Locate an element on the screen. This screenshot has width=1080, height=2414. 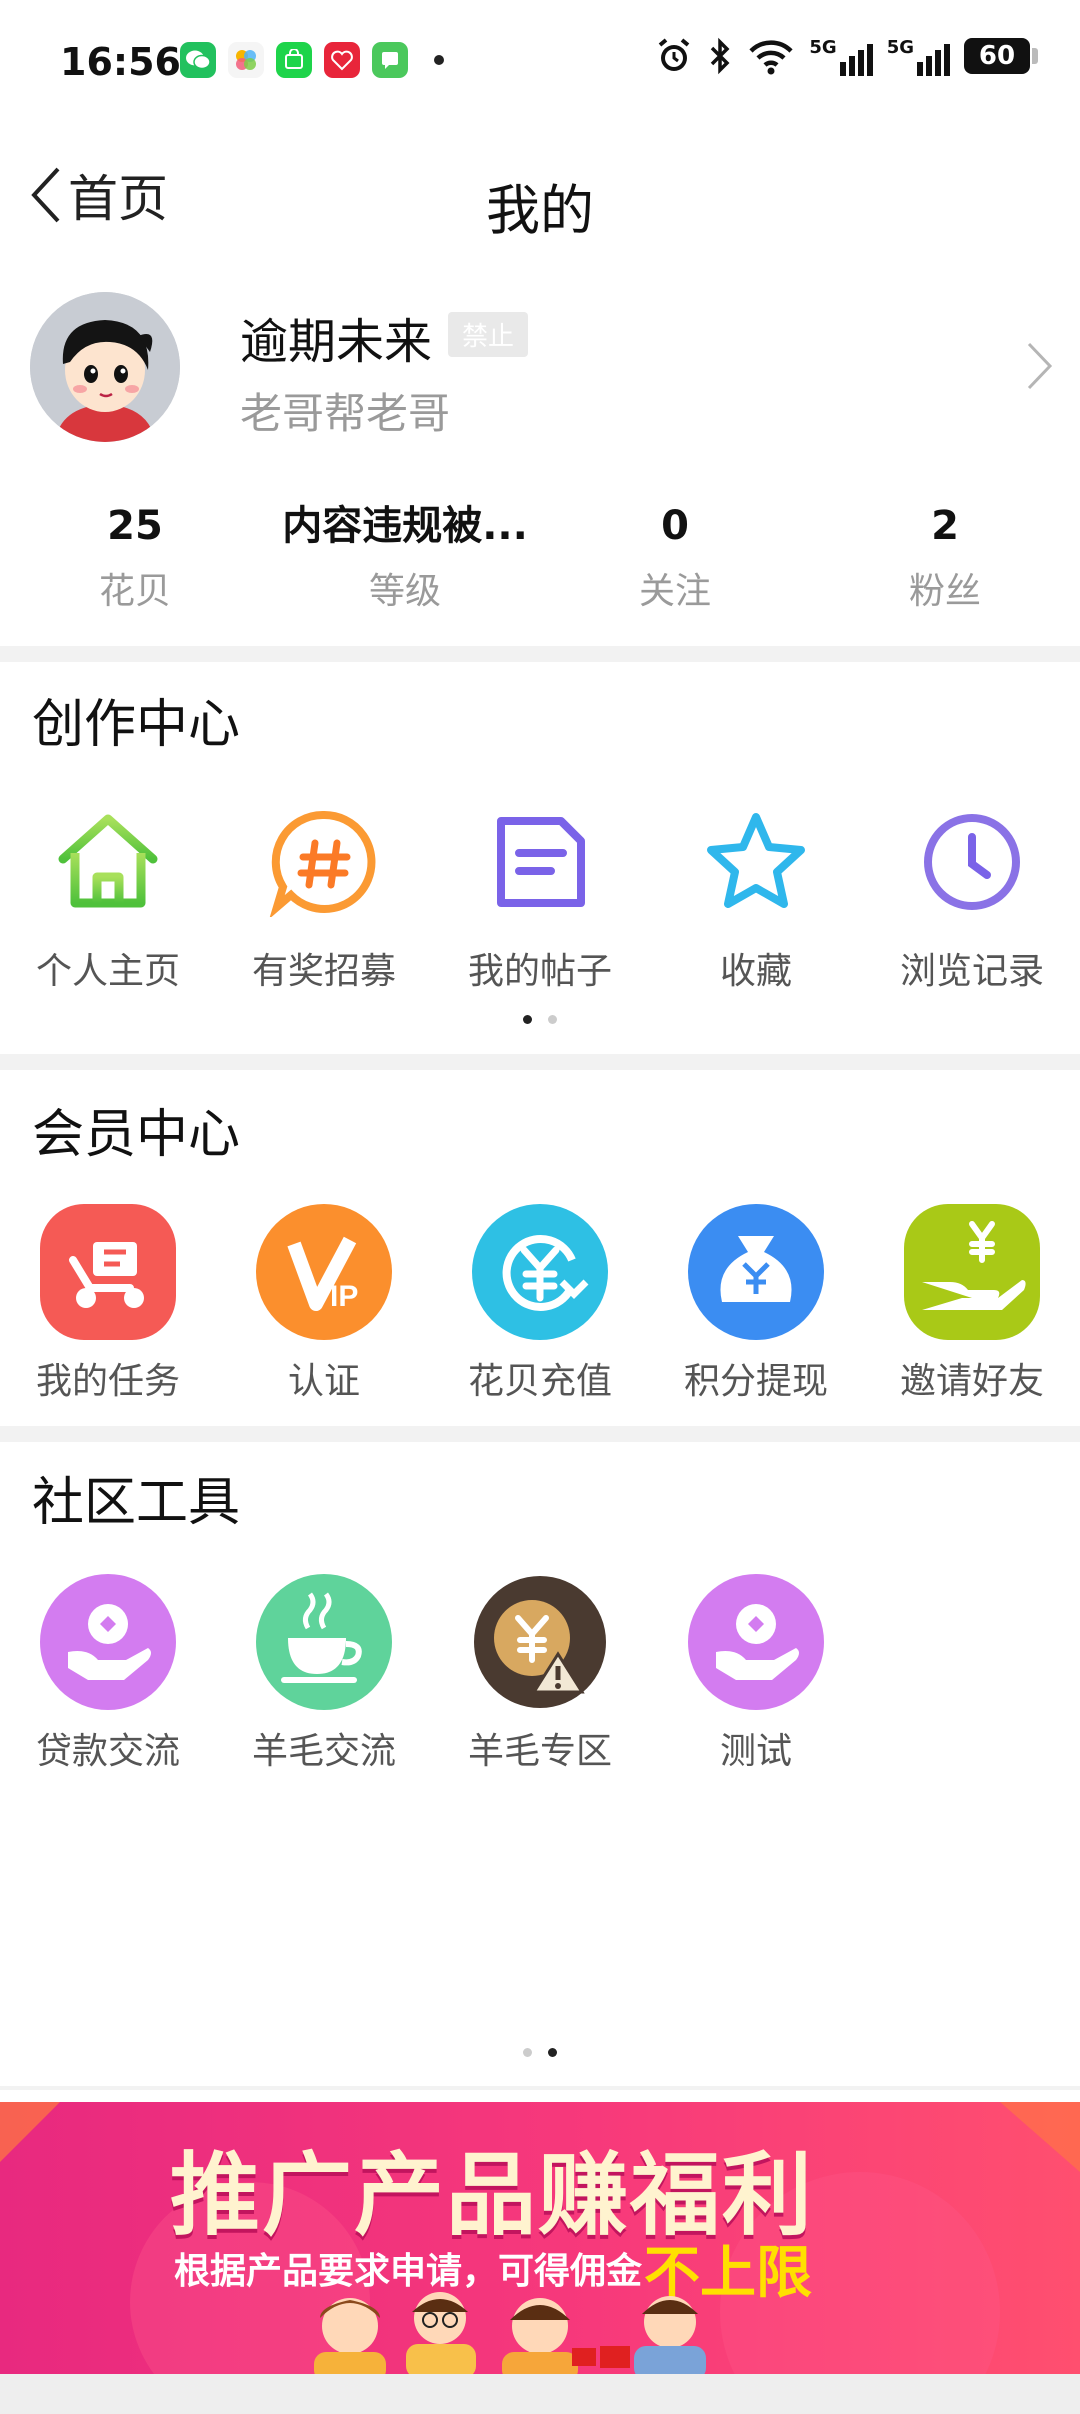
photos-app-icon is located at coordinates (246, 60).